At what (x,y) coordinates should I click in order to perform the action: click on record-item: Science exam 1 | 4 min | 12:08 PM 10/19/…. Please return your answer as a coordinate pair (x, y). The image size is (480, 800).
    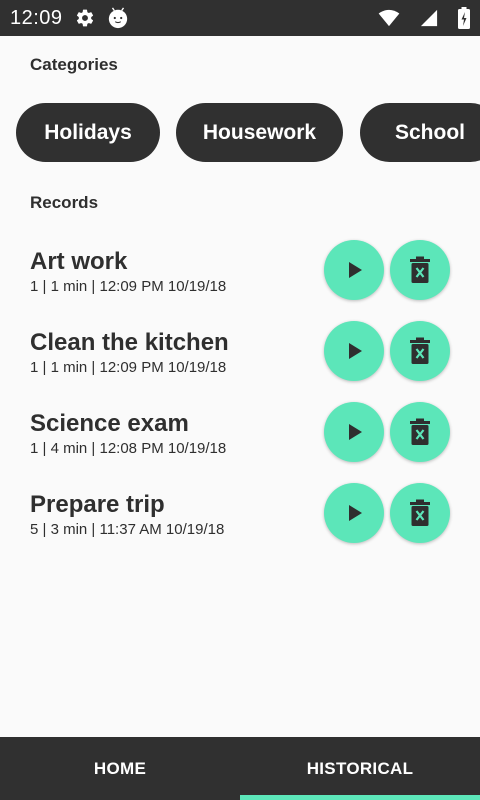
    Looking at the image, I should click on (240, 437).